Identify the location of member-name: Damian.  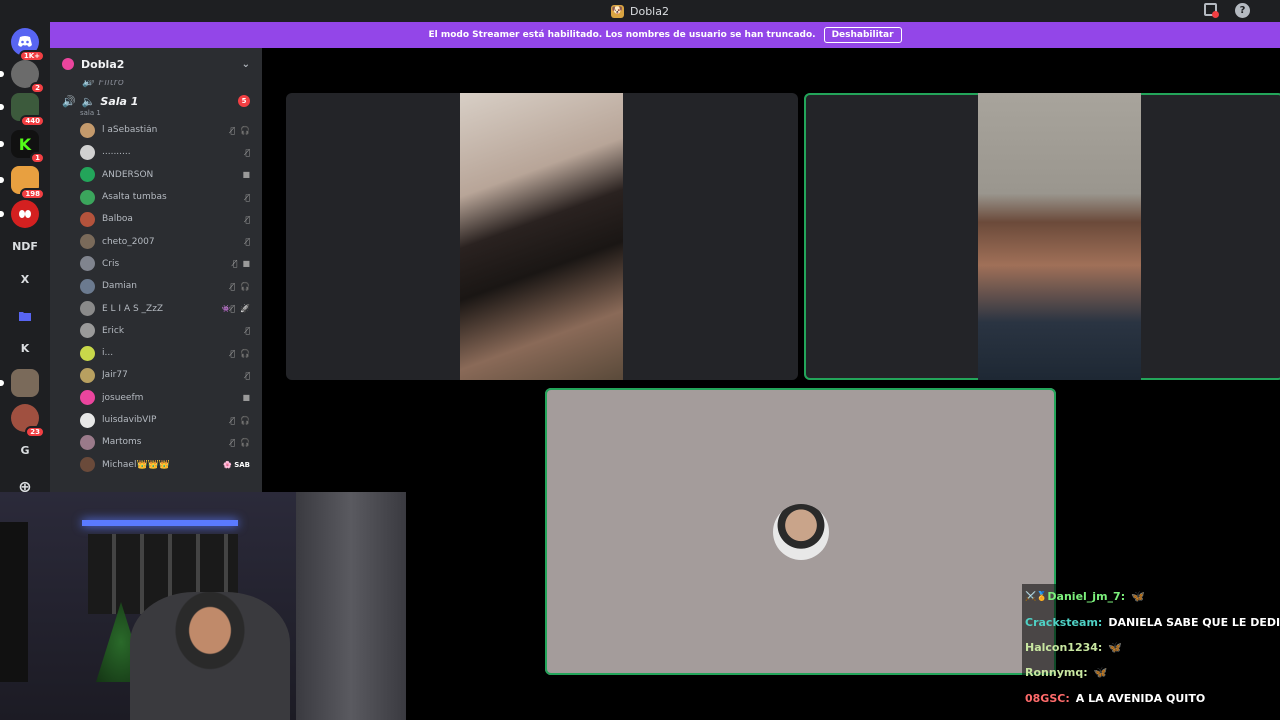
(119, 286).